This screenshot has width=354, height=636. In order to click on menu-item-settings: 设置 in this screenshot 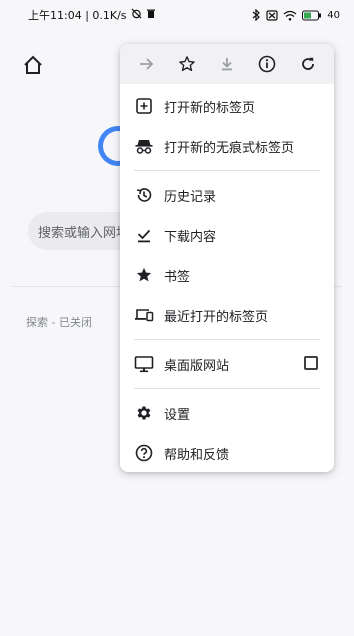, I will do `click(227, 413)`.